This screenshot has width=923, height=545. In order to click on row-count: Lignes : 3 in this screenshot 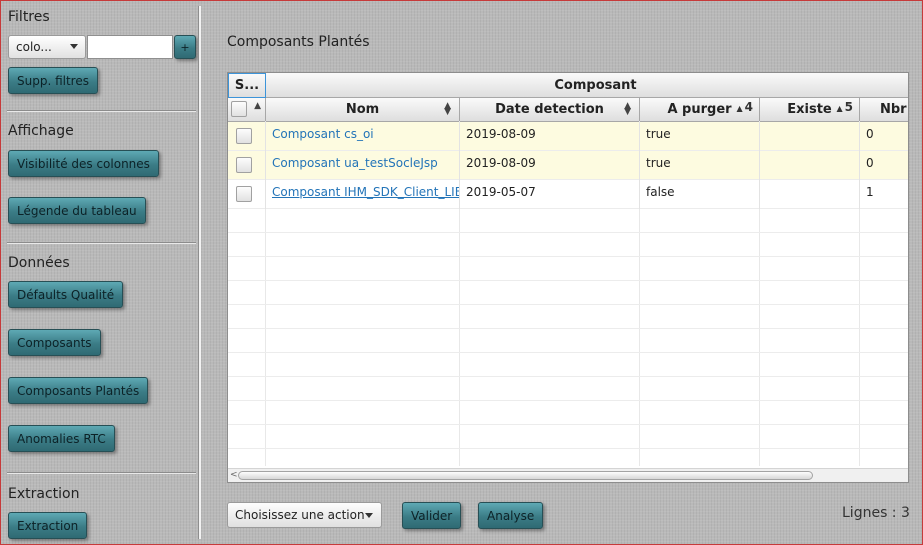, I will do `click(876, 513)`.